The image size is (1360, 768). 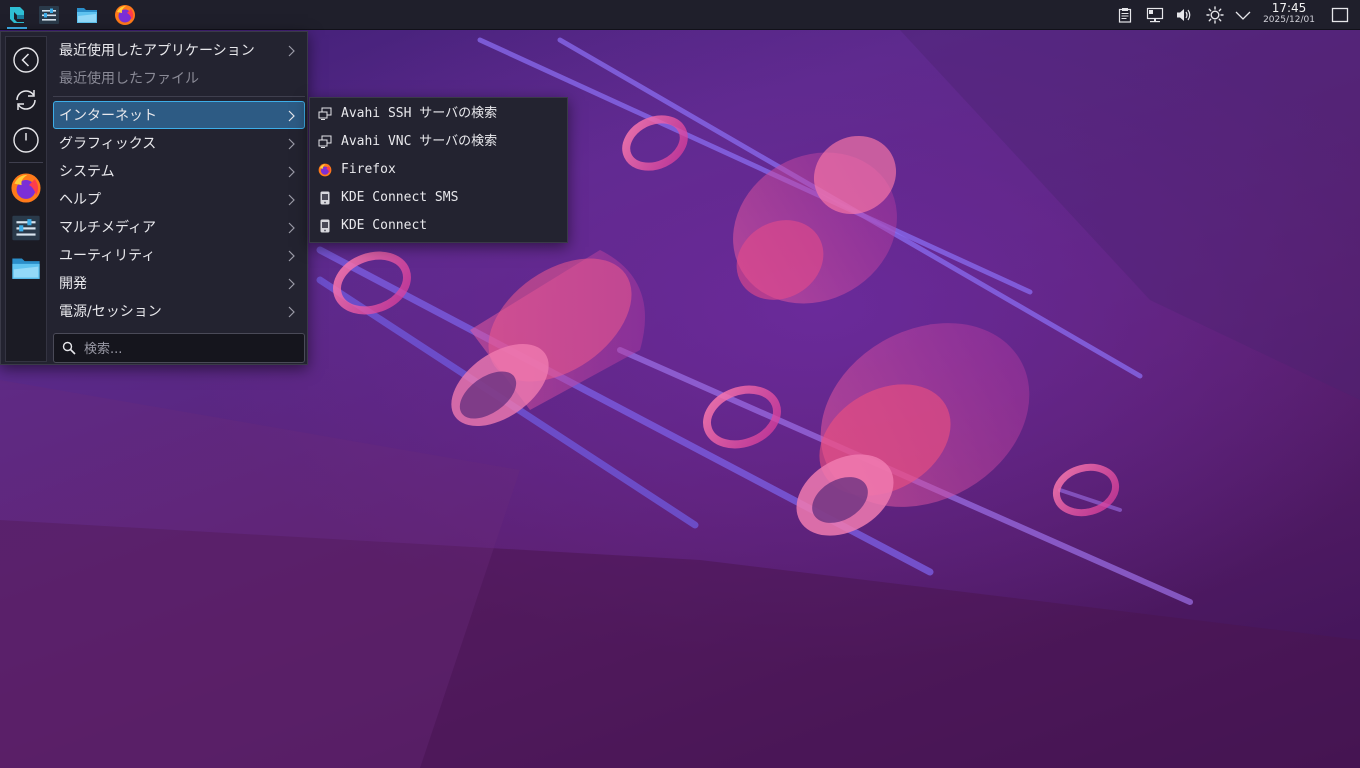 I want to click on category-internet: インターネット, so click(x=179, y=115).